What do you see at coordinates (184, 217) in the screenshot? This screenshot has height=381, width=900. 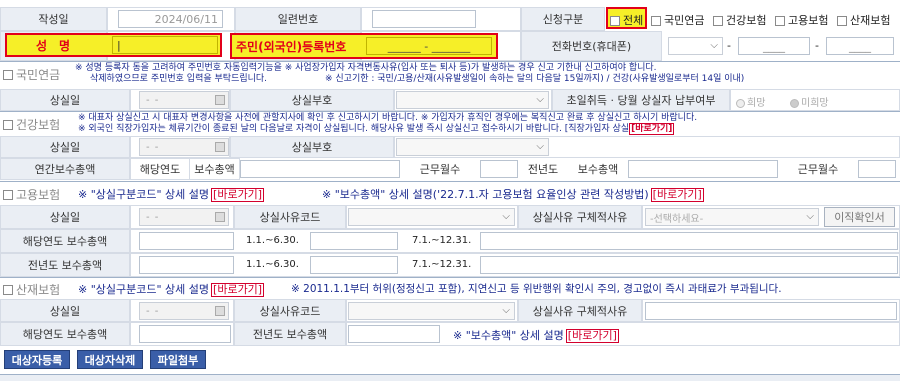 I see `employment-loss-date-input: - -` at bounding box center [184, 217].